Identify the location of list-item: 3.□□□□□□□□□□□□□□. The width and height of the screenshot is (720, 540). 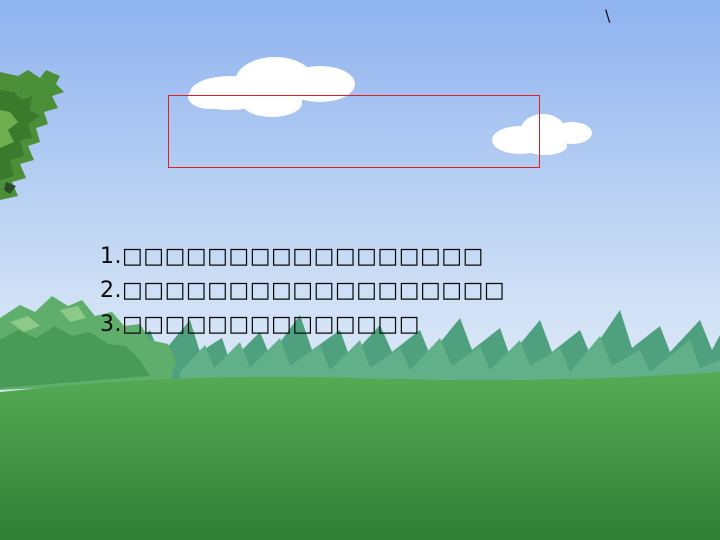
(260, 324).